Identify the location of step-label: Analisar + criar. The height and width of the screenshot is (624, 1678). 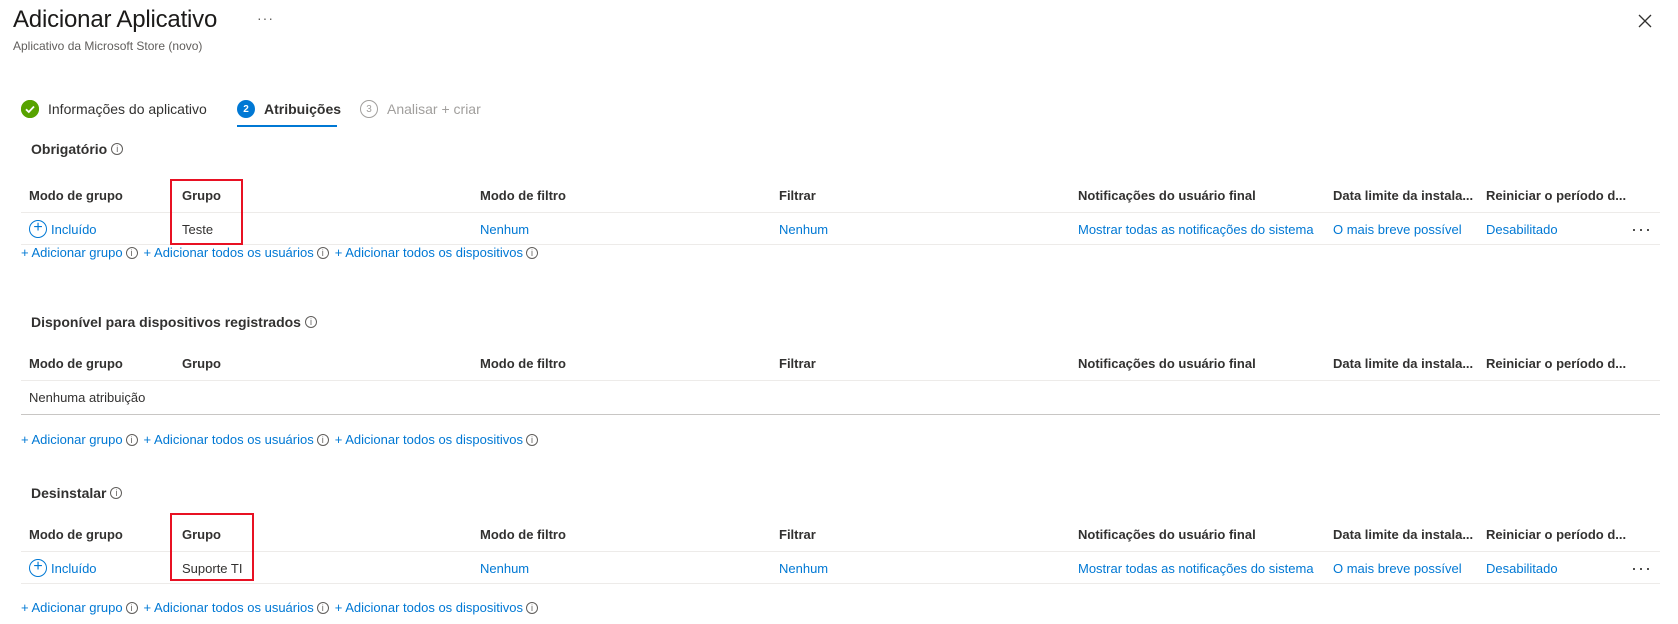
(434, 109).